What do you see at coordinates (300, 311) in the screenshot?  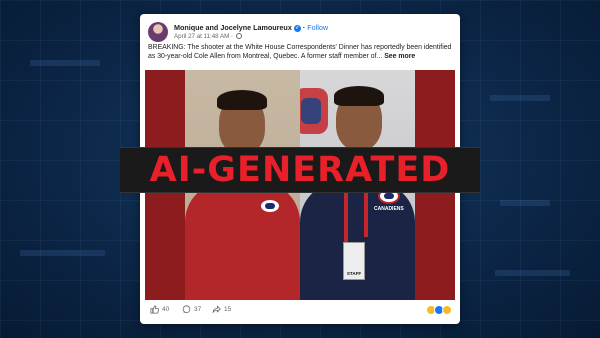 I see `post-footer: 40 37 15` at bounding box center [300, 311].